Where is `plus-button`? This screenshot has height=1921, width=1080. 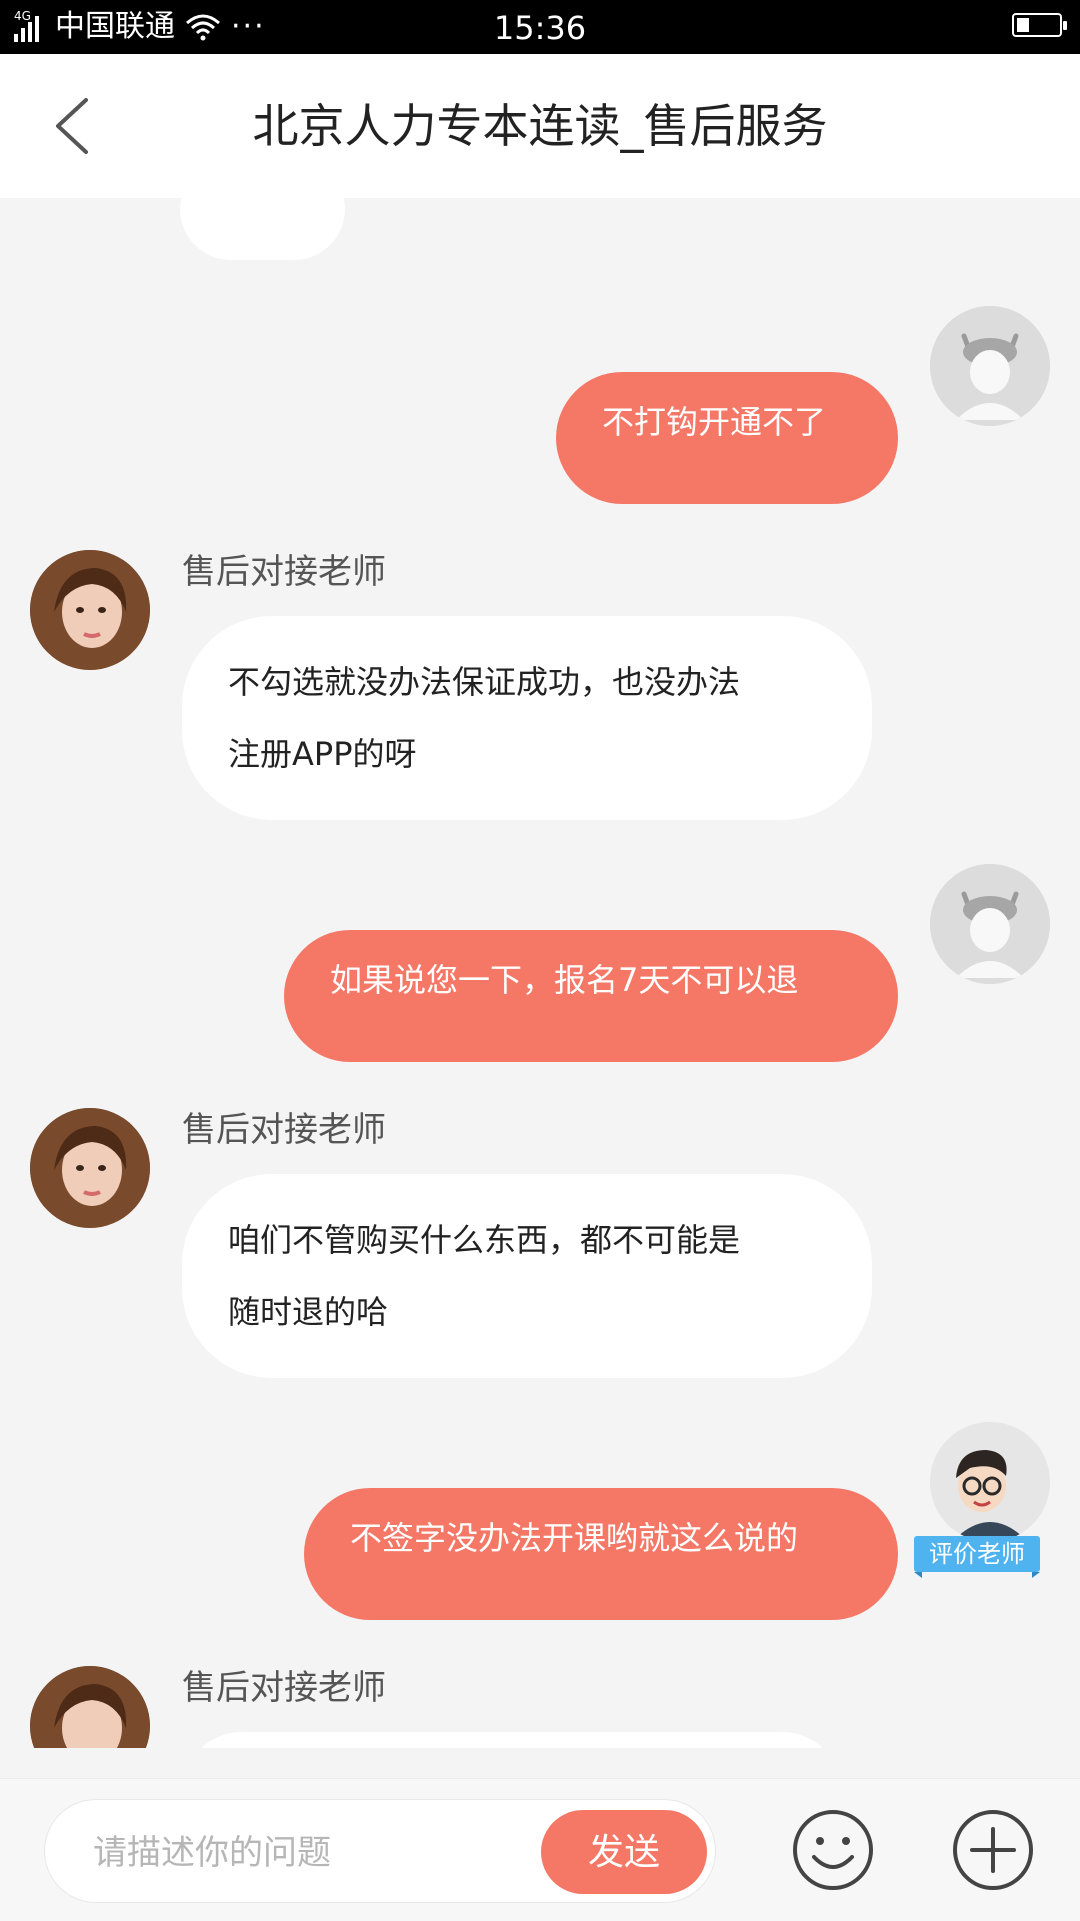 plus-button is located at coordinates (993, 1850).